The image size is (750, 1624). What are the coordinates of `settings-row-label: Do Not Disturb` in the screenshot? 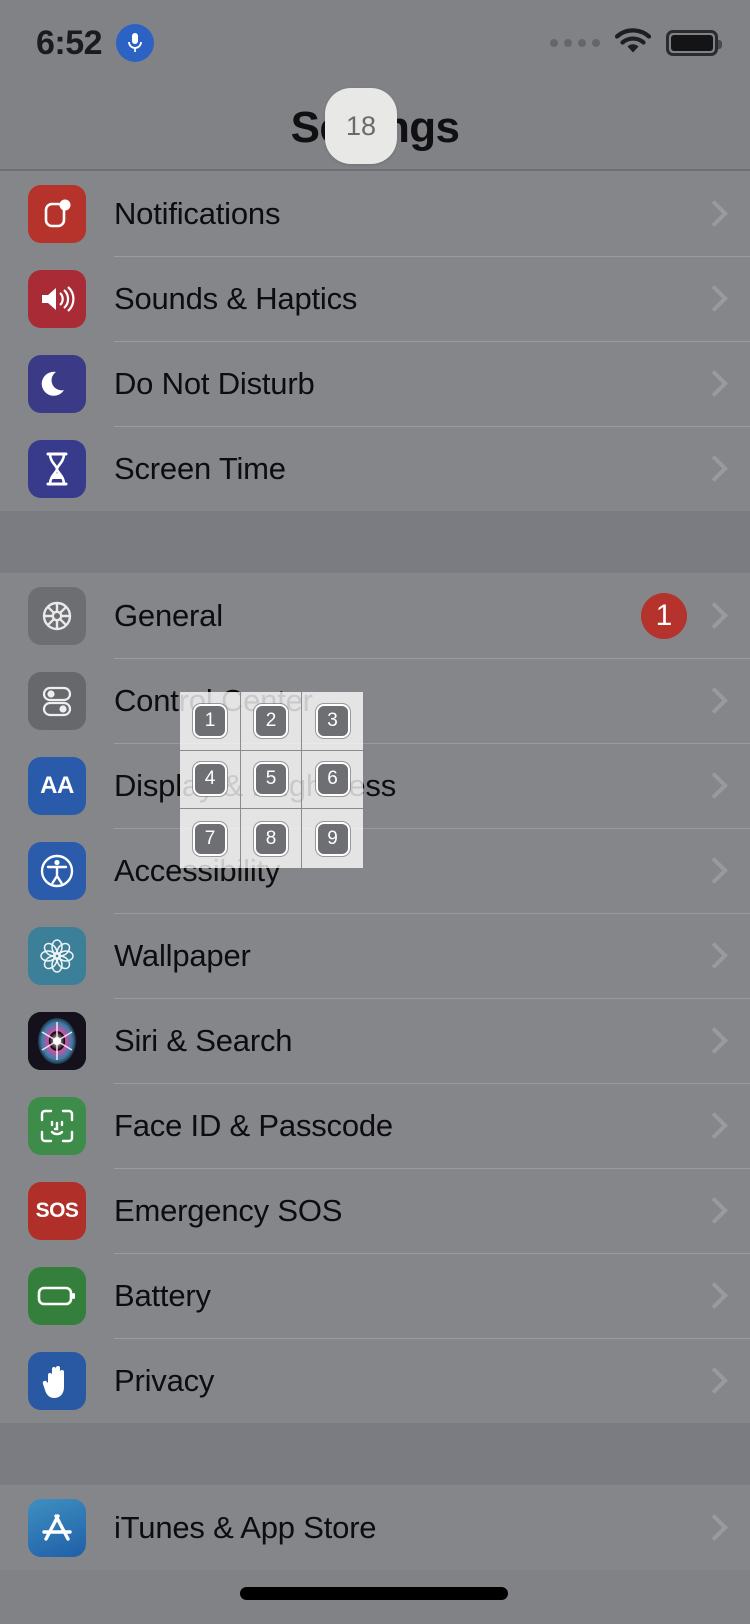 It's located at (214, 383).